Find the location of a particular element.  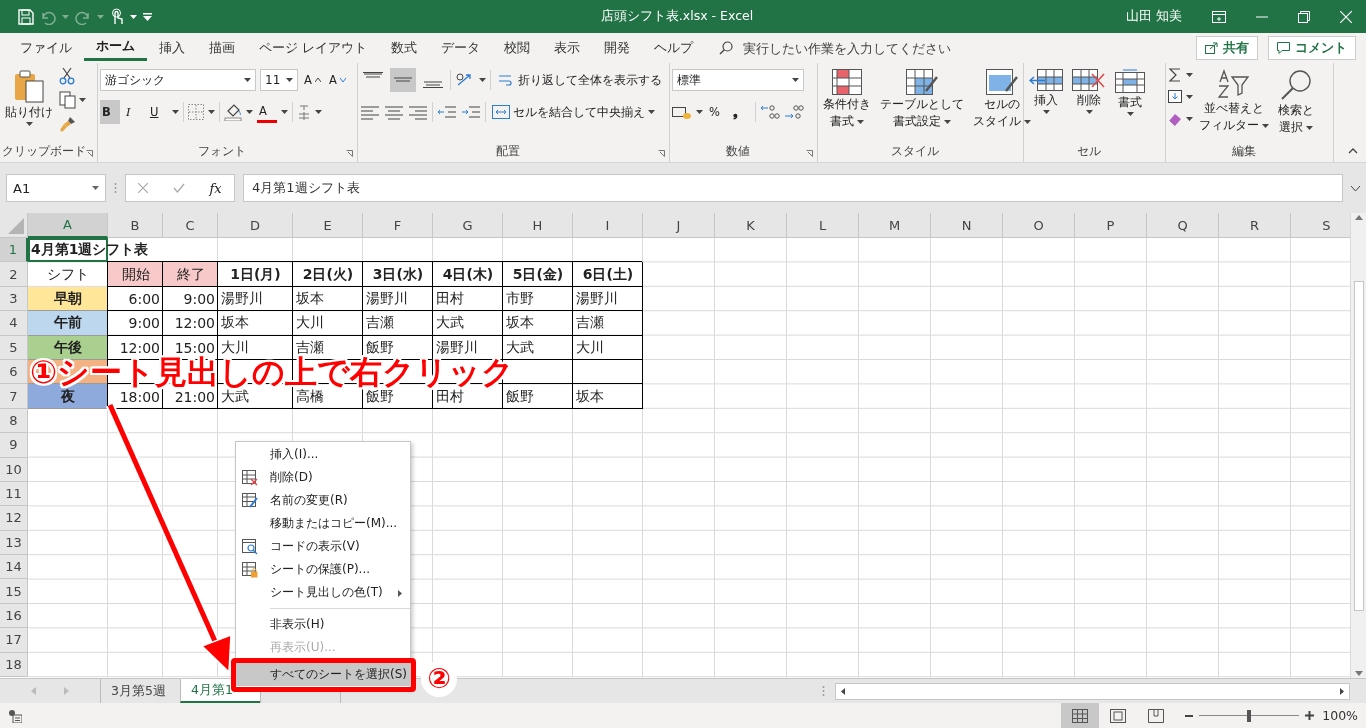

font-color-button: A is located at coordinates (267, 112).